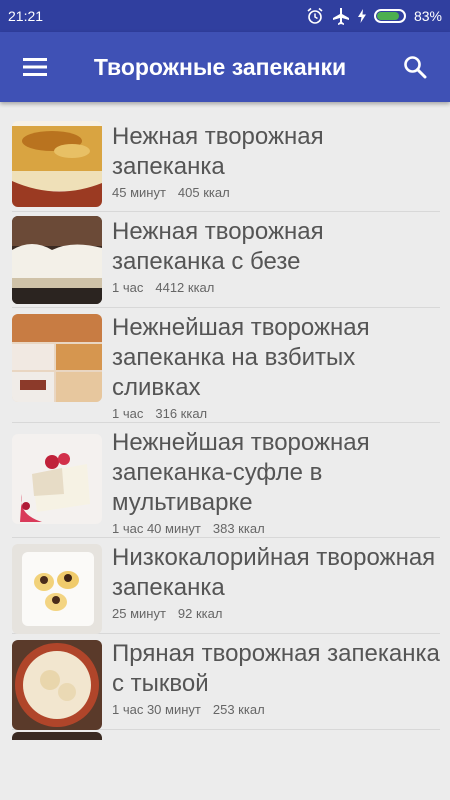 Image resolution: width=450 pixels, height=800 pixels. Describe the element at coordinates (276, 668) in the screenshot. I see `recipe-title: Пряная творожная запеканка с тыквой` at that location.